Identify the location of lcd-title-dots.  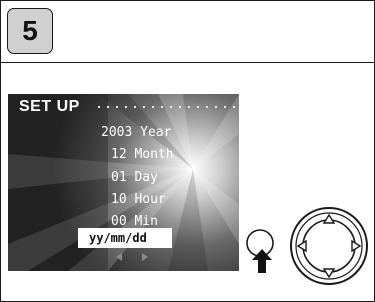
(167, 107).